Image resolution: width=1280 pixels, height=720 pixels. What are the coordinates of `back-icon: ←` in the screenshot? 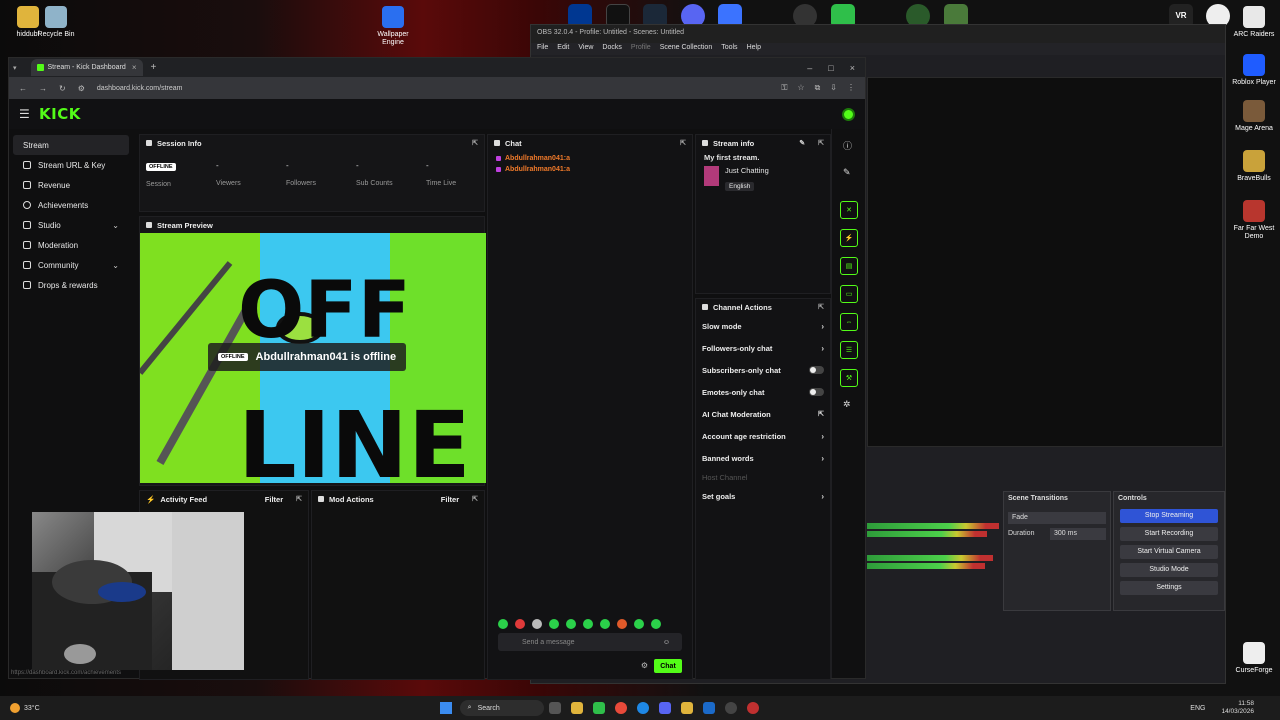 It's located at (23, 88).